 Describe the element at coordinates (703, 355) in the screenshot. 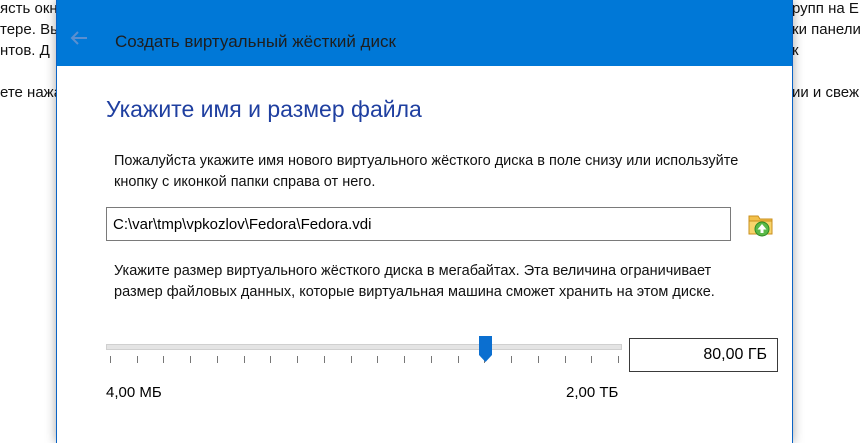

I see `disk-size-input` at that location.